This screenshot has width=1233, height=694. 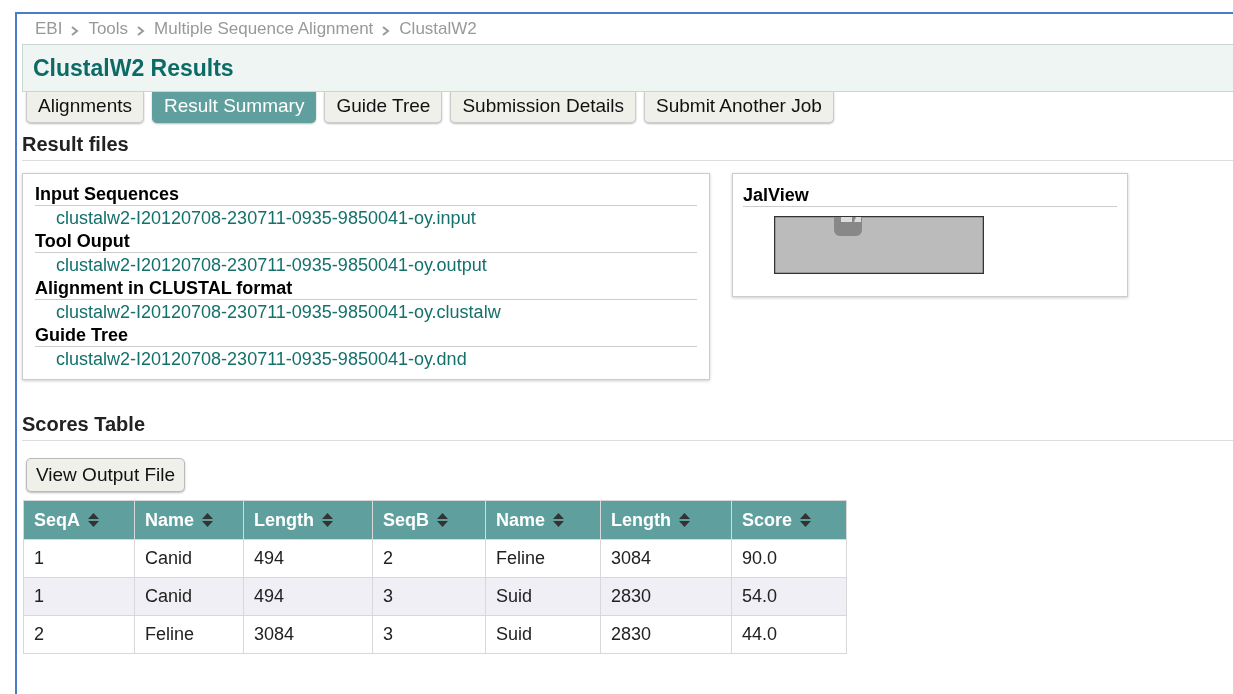 I want to click on panel-heading: JalView, so click(x=930, y=195).